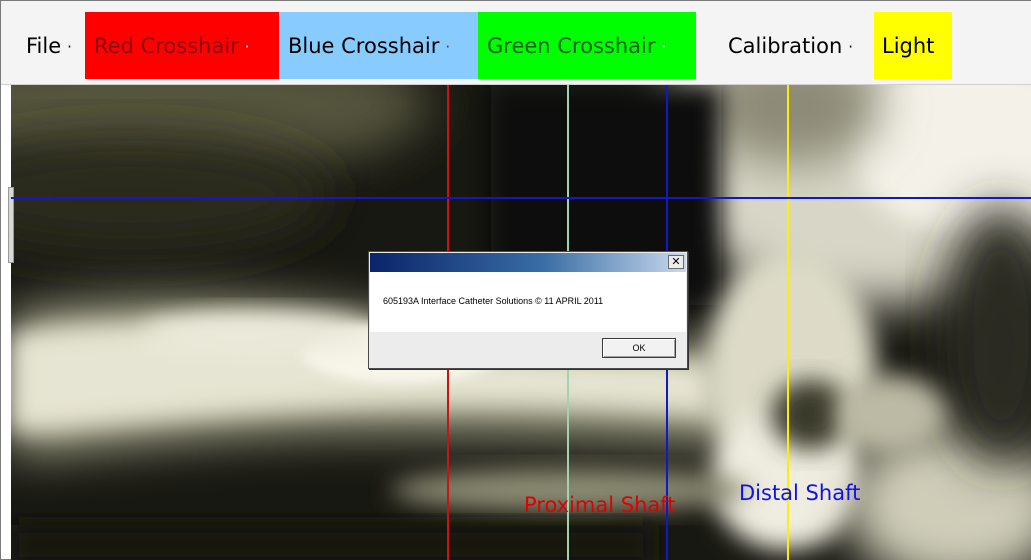  I want to click on menu-file-label: File, so click(44, 45).